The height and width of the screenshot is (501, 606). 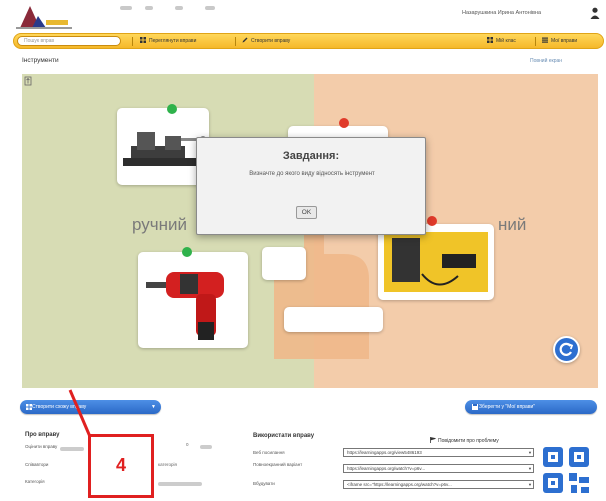 I want to click on web-link-value: https://learningapps.org/view5486193, so click(x=384, y=452).